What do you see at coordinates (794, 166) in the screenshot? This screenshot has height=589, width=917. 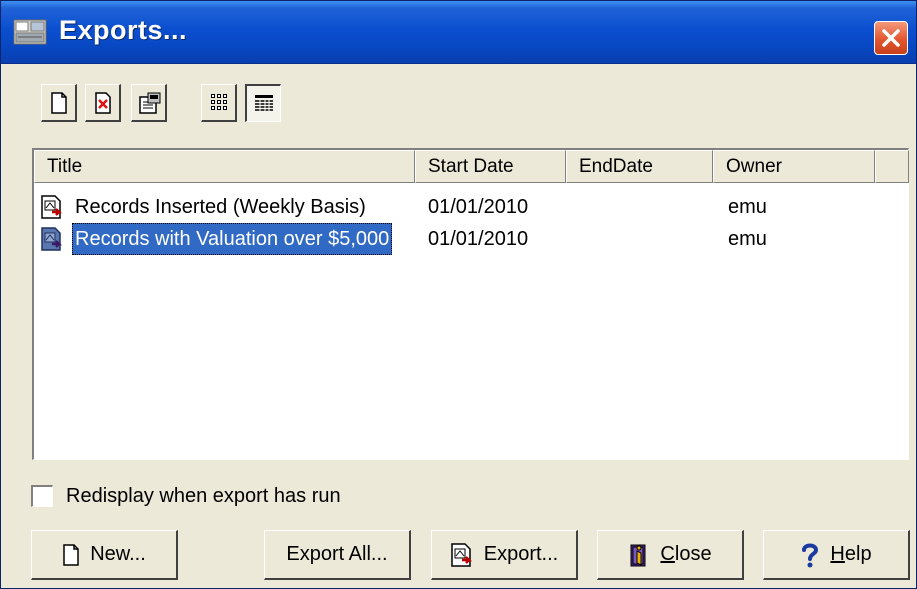 I see `column-header-owner: Owner` at bounding box center [794, 166].